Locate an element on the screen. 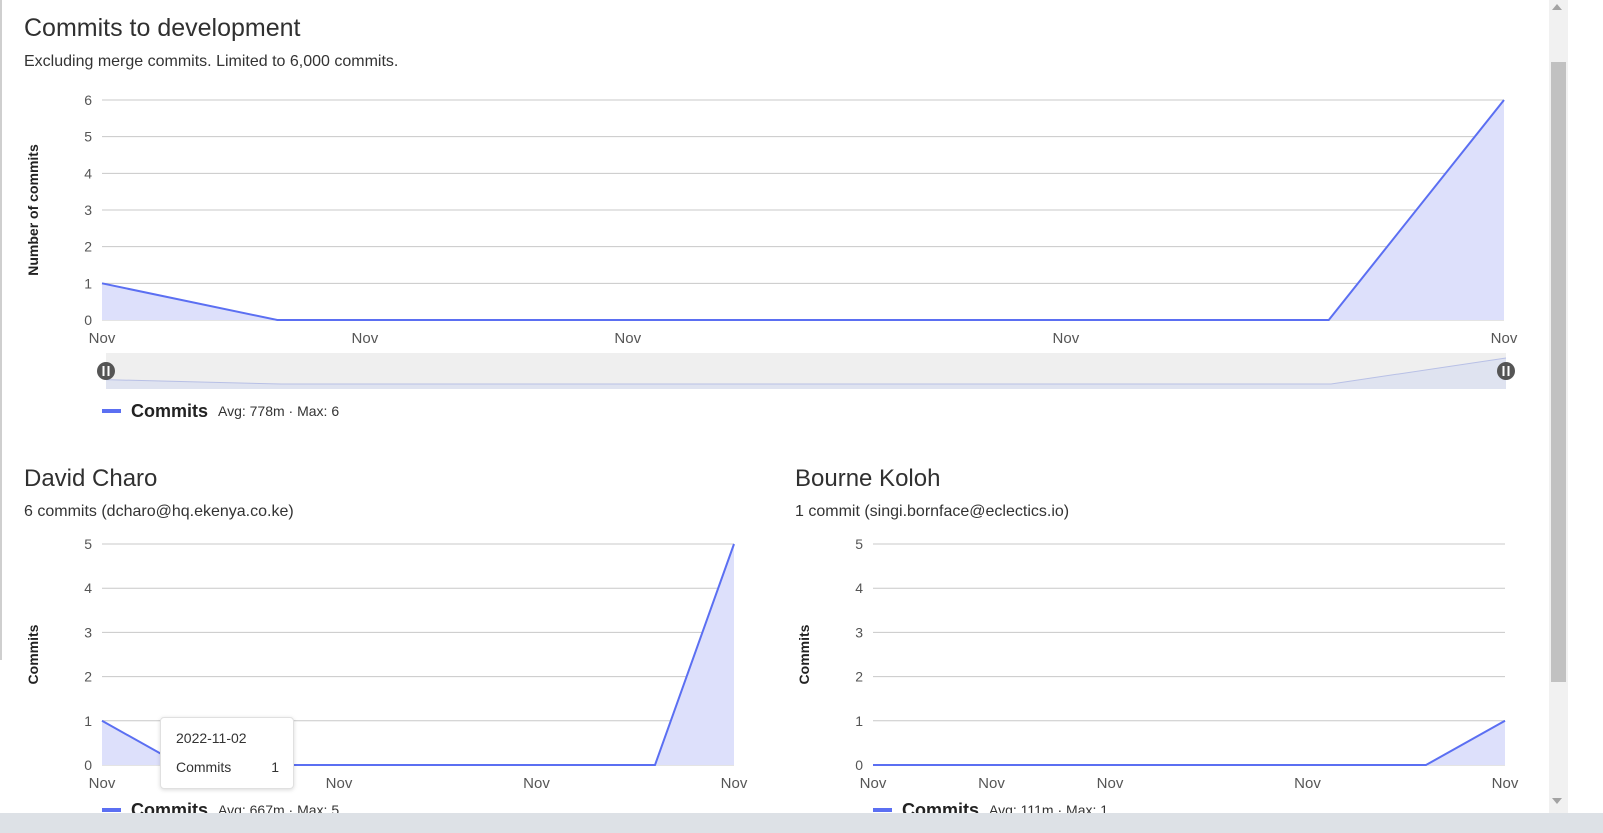 Image resolution: width=1603 pixels, height=833 pixels. user-summary-2: 1 commit (singi.bornface@eclectics.io) is located at coordinates (932, 511).